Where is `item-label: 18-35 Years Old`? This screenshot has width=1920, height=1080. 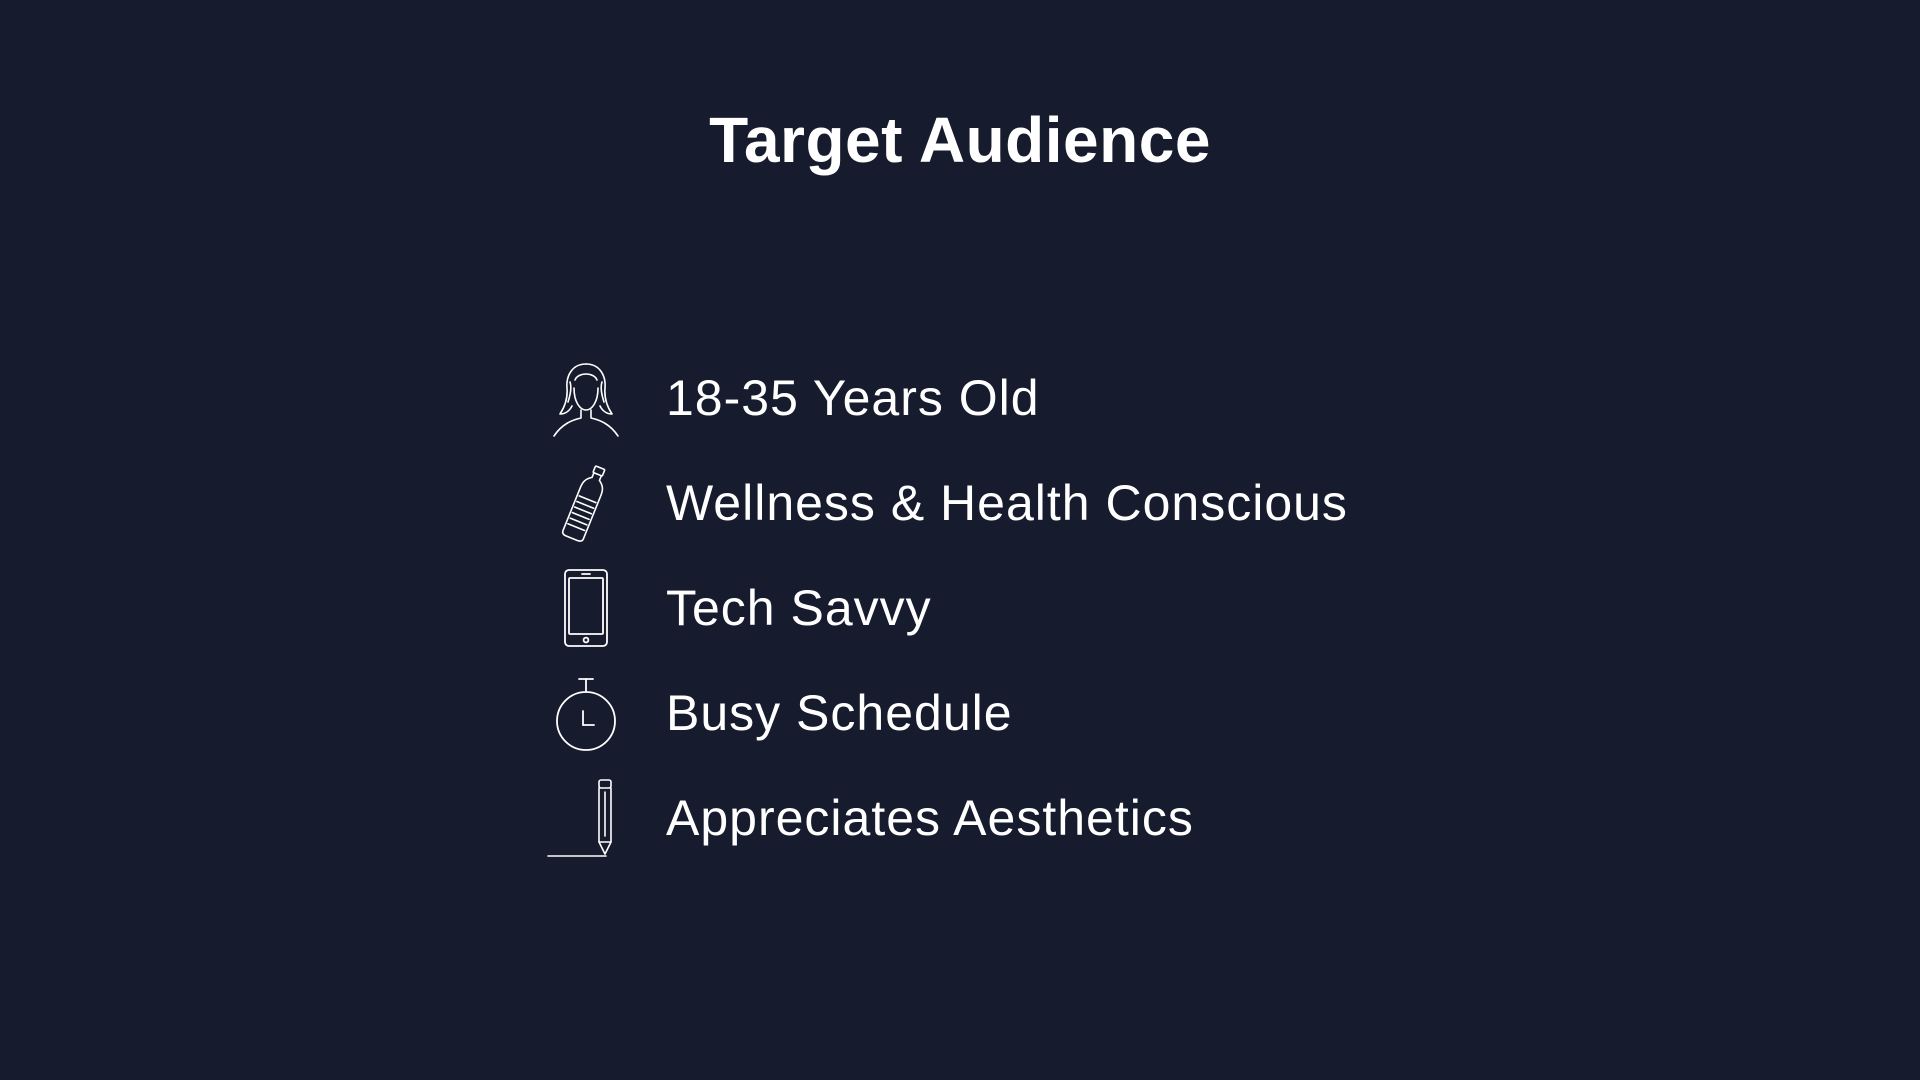
item-label: 18-35 Years Old is located at coordinates (853, 397).